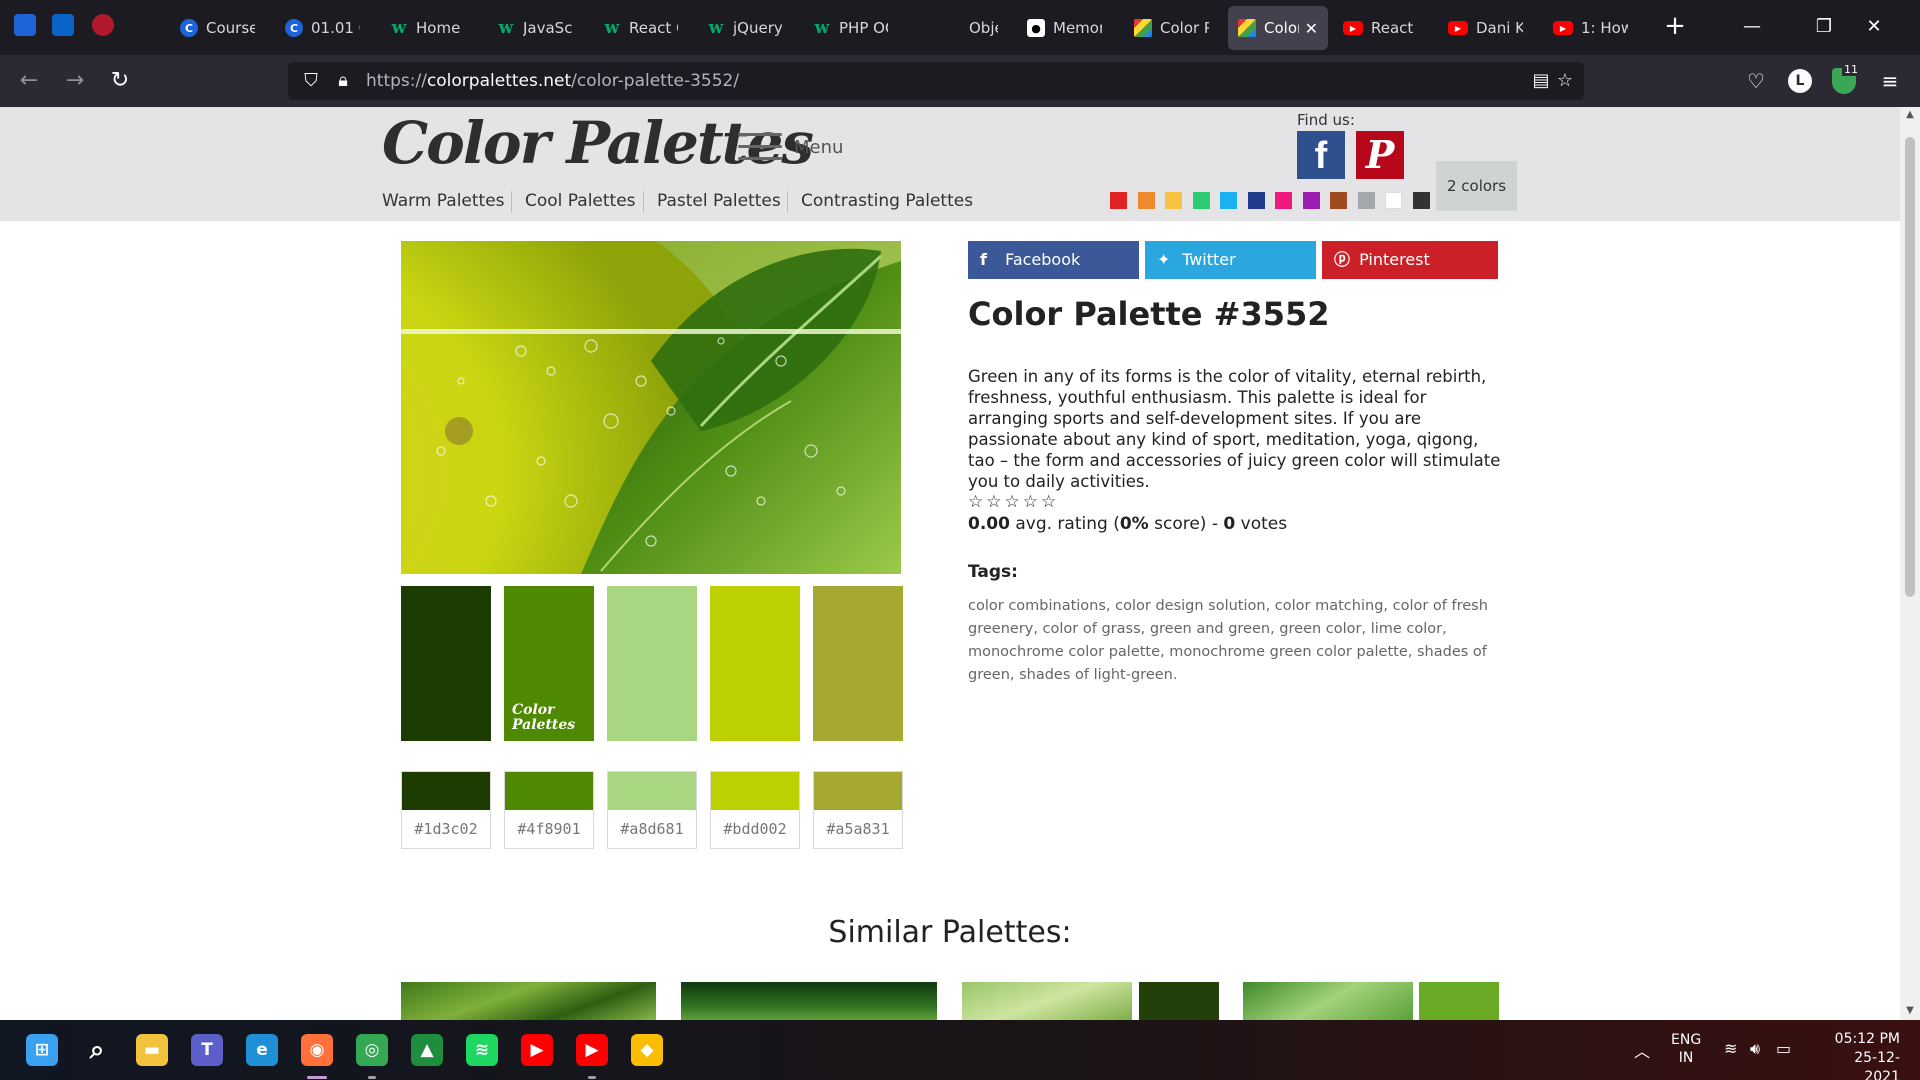  Describe the element at coordinates (372, 1050) in the screenshot. I see `chrome-icon: ◎` at that location.